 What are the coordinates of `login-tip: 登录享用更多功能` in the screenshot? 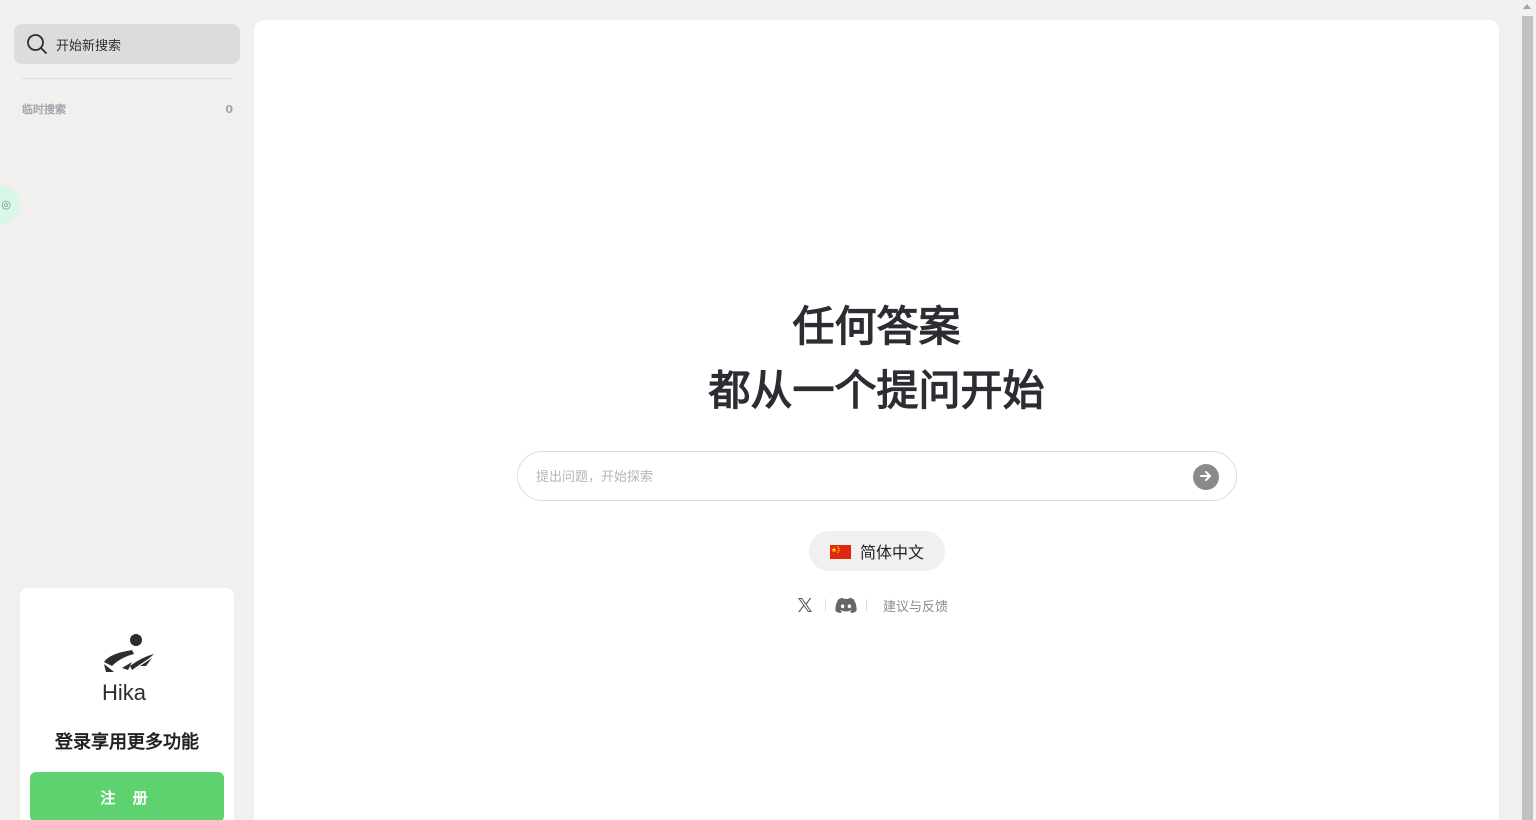 It's located at (127, 742).